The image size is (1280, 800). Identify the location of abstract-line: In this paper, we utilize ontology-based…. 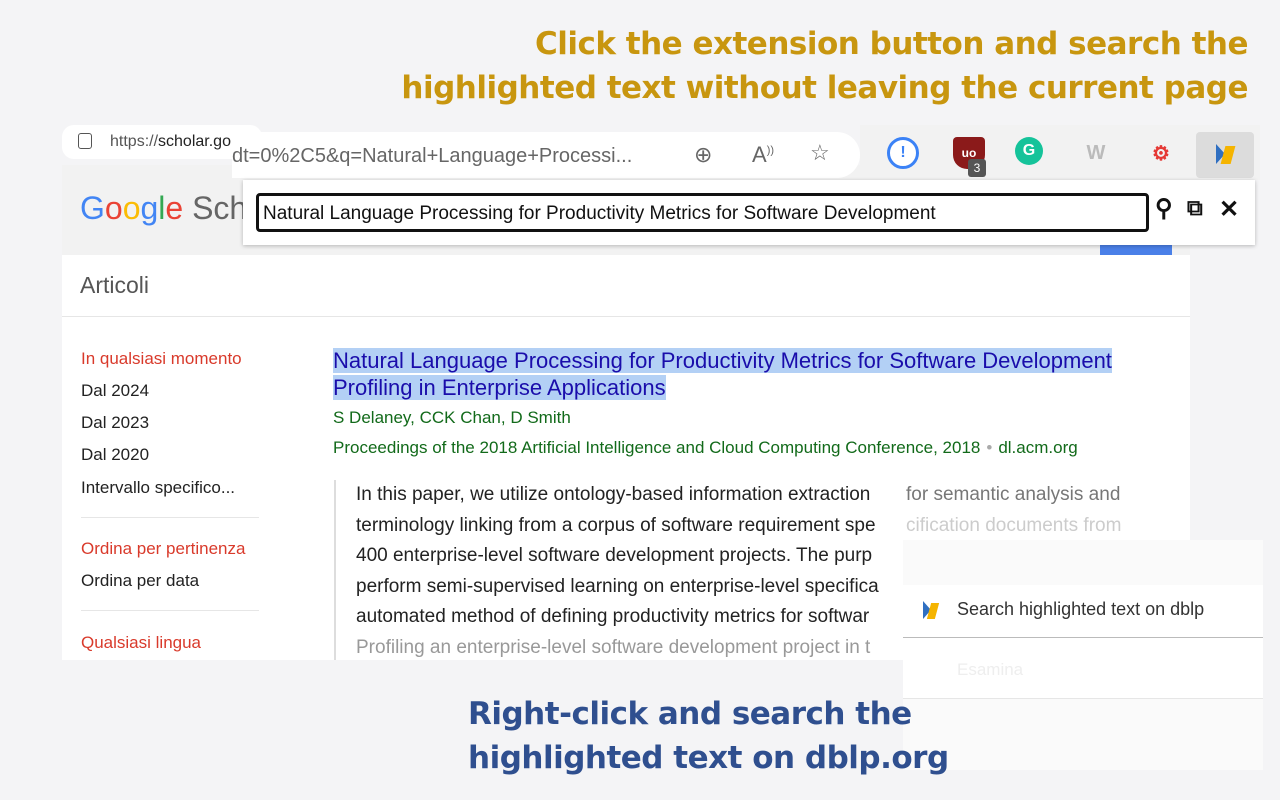
(613, 494).